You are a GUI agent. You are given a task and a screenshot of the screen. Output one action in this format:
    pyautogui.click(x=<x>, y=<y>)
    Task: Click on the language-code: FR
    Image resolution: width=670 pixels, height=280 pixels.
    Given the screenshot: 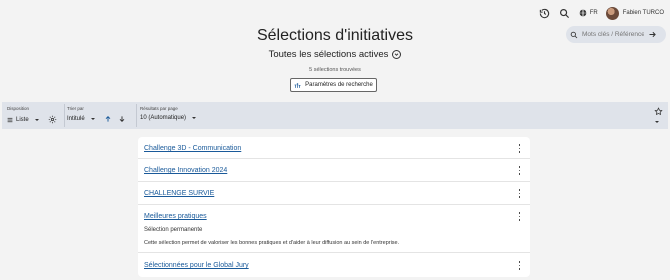 What is the action you would take?
    pyautogui.click(x=593, y=13)
    